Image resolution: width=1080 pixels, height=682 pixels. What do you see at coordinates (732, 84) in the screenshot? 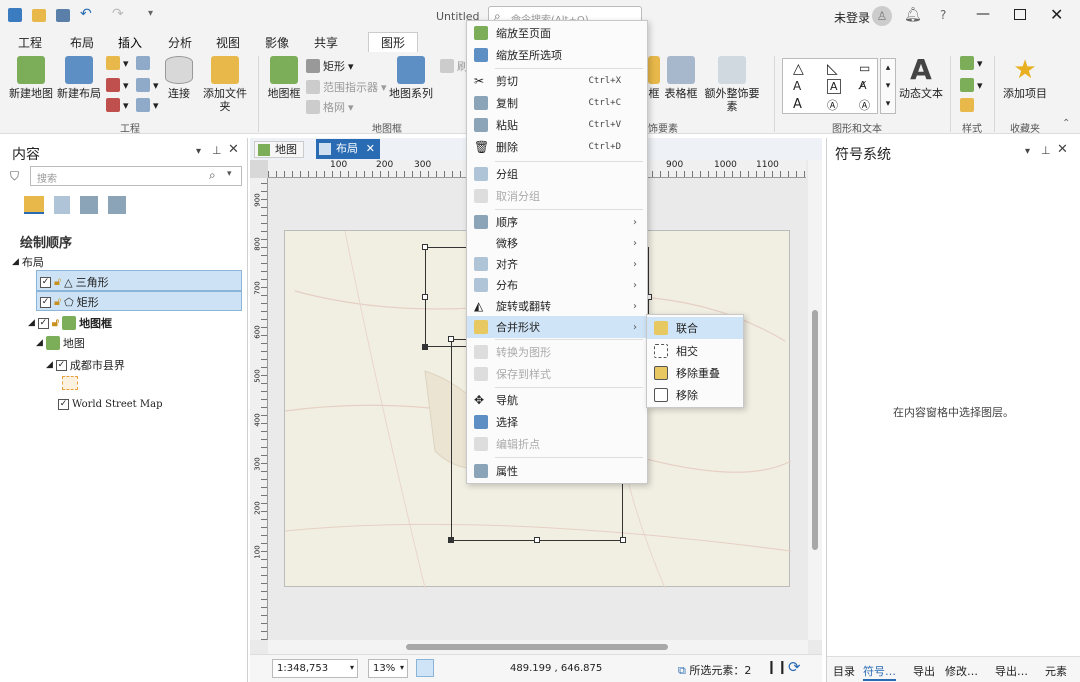
I see `add-surround-button: 额外整饰要素` at bounding box center [732, 84].